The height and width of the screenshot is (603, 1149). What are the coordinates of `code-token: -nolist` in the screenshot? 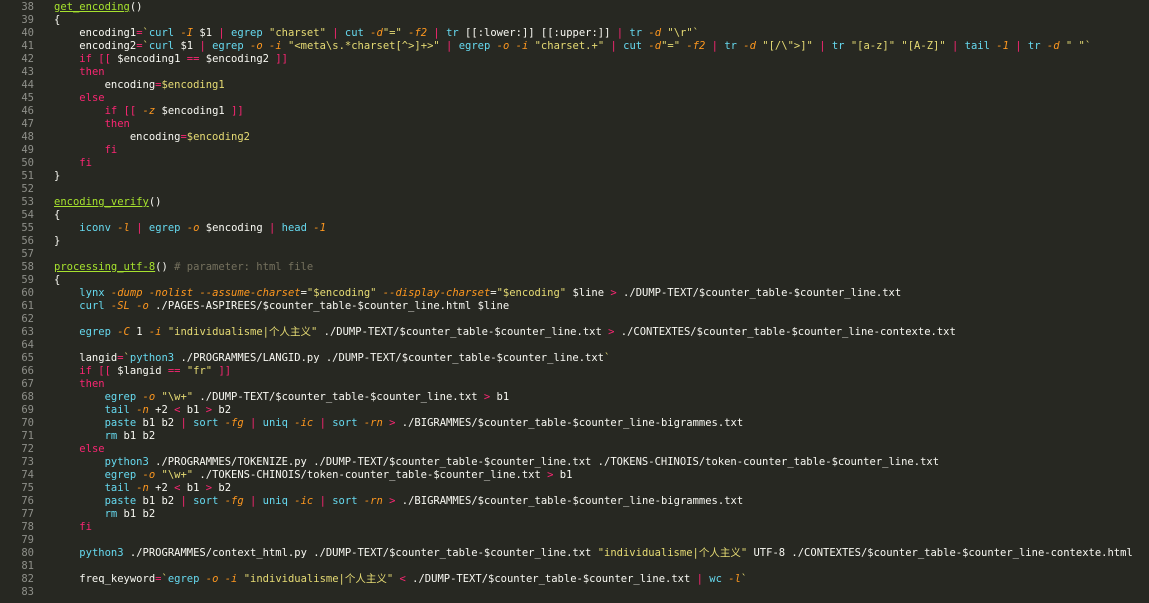 It's located at (171, 293).